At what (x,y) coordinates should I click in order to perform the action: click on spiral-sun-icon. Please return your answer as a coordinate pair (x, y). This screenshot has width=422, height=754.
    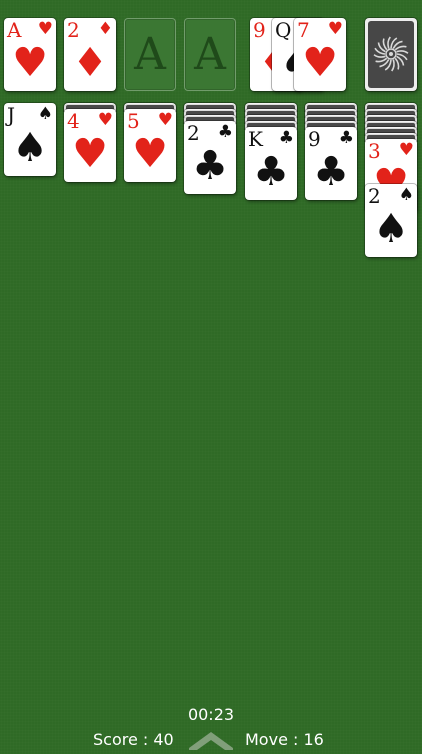
    Looking at the image, I should click on (391, 54).